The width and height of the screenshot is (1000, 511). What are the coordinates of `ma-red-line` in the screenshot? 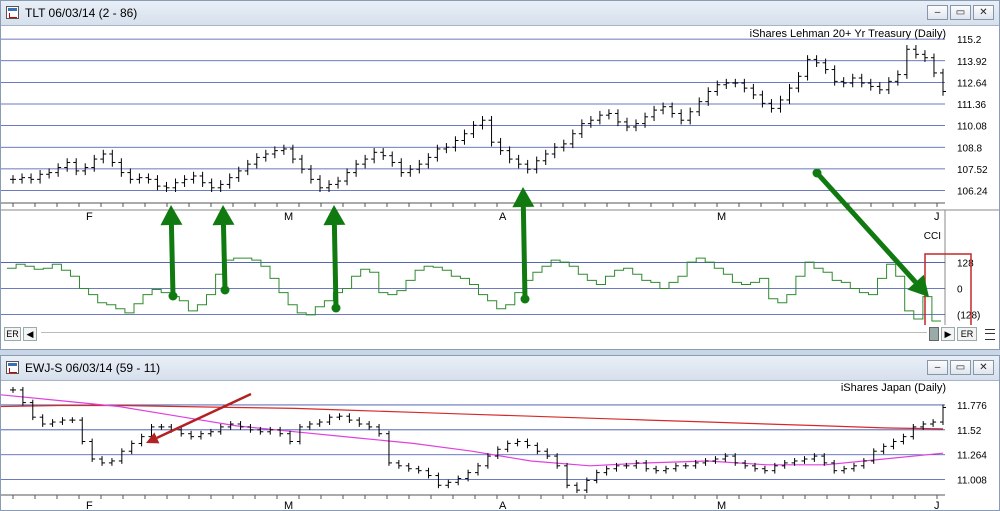 It's located at (472, 417).